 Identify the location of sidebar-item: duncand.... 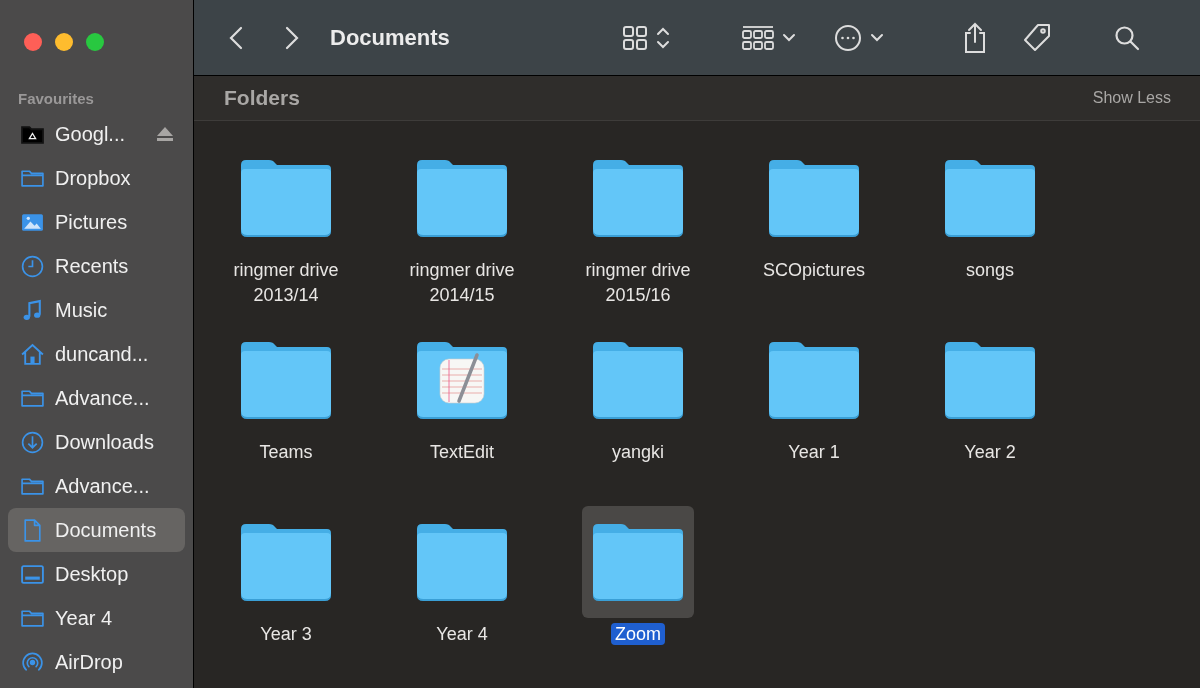
(96, 354).